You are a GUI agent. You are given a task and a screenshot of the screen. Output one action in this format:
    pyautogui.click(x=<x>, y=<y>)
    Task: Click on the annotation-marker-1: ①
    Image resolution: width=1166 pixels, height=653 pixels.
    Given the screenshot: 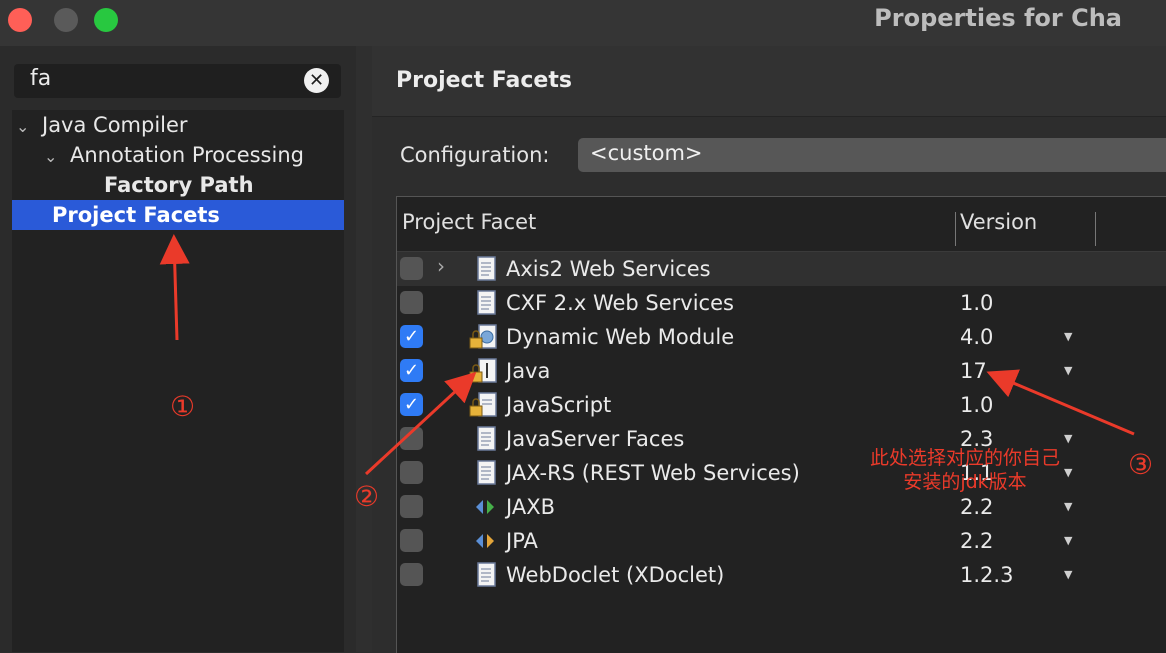 What is the action you would take?
    pyautogui.click(x=183, y=406)
    